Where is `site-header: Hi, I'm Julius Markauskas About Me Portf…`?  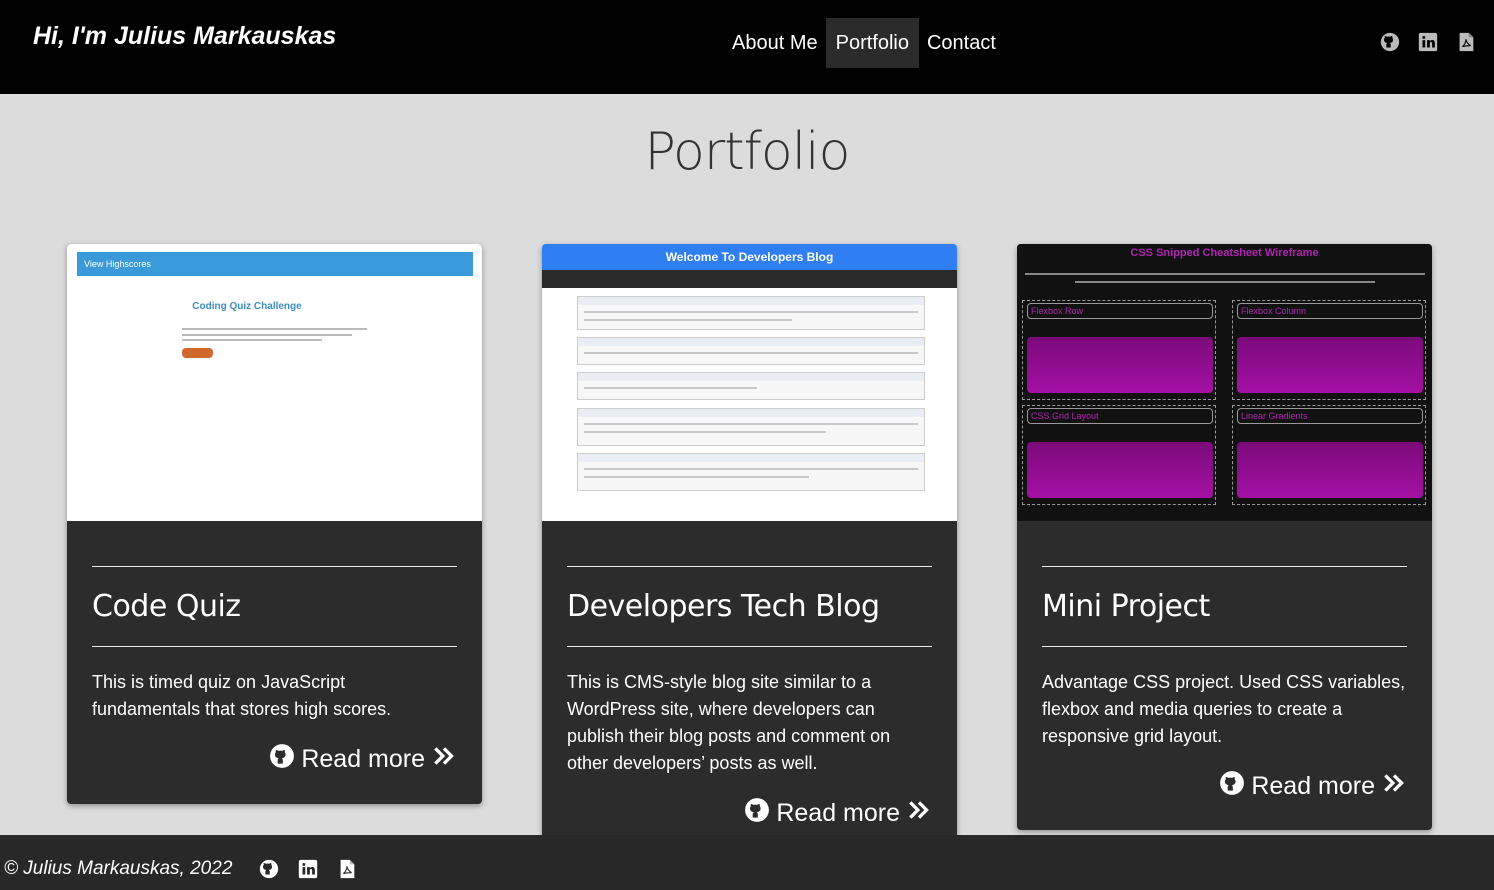 site-header: Hi, I'm Julius Markauskas About Me Portf… is located at coordinates (747, 47).